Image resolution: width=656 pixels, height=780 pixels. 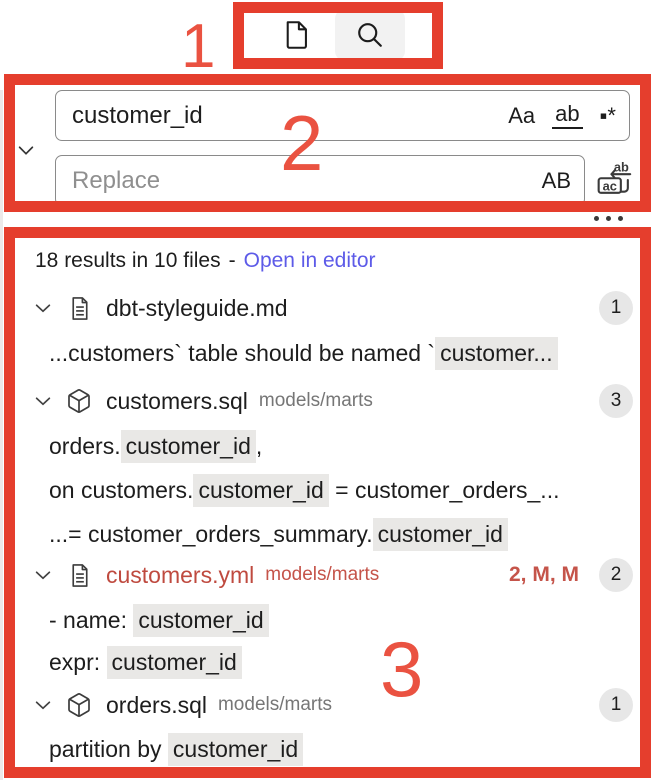 I want to click on match-row: expr: customer_id, so click(x=327, y=662).